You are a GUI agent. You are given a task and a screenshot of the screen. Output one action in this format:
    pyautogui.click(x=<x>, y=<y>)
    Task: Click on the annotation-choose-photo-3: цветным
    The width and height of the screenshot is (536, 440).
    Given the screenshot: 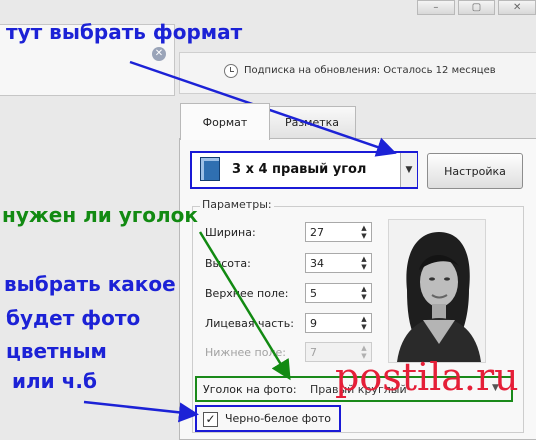 What is the action you would take?
    pyautogui.click(x=56, y=351)
    